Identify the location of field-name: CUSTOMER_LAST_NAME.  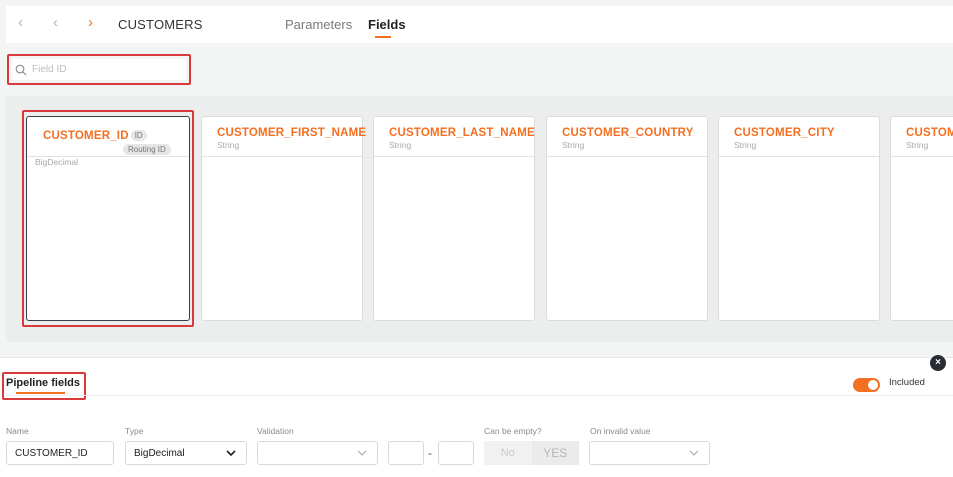
(462, 133).